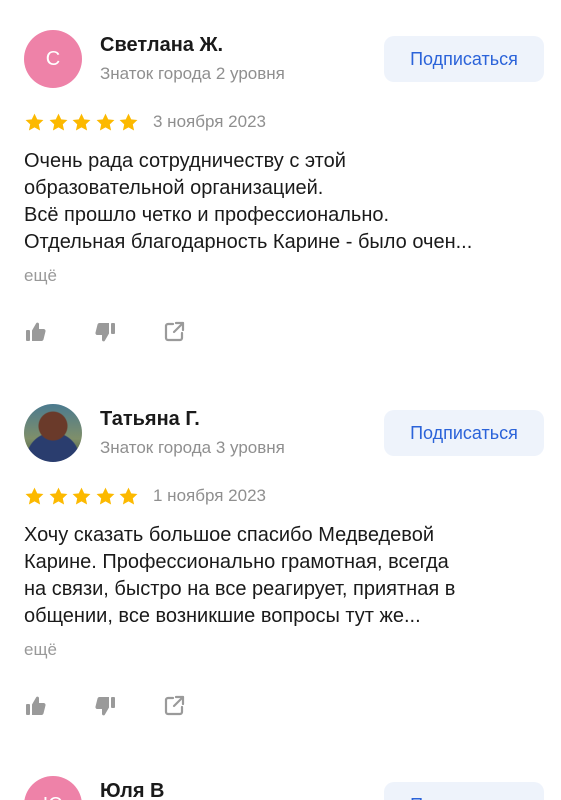 Image resolution: width=561 pixels, height=800 pixels. What do you see at coordinates (161, 45) in the screenshot?
I see `author-name: Светлана Ж.` at bounding box center [161, 45].